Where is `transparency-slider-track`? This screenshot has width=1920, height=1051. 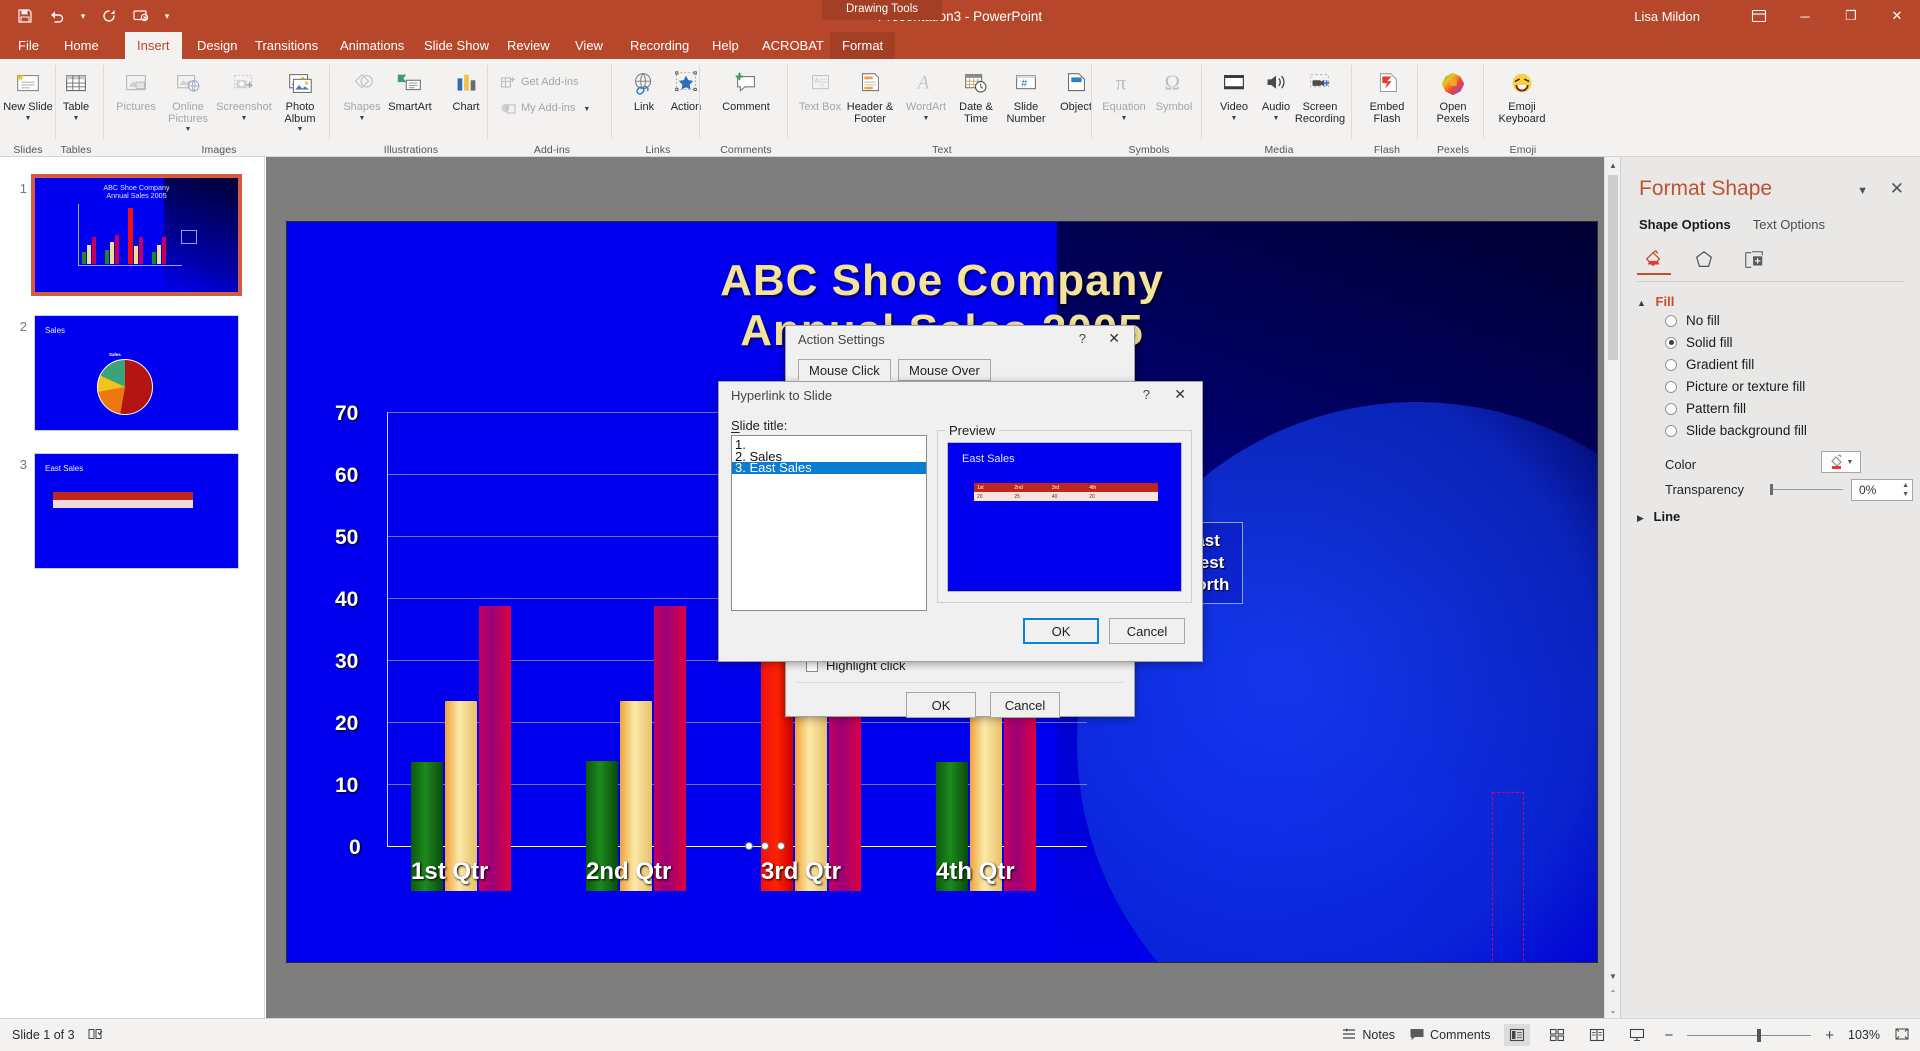 transparency-slider-track is located at coordinates (1807, 489).